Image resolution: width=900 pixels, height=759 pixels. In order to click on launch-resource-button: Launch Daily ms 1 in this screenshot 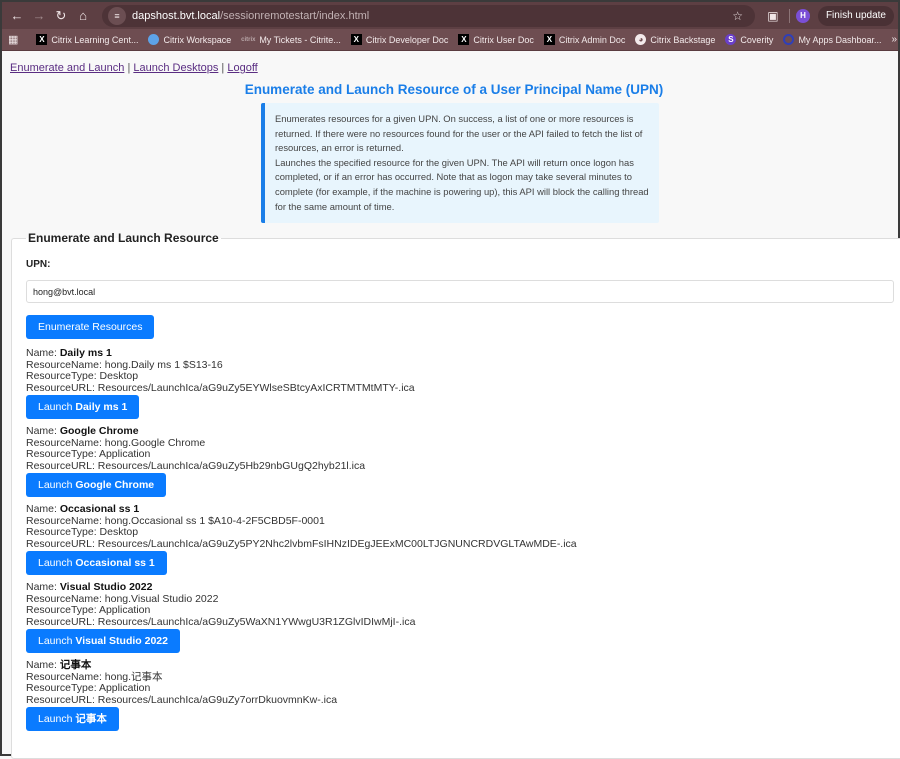, I will do `click(83, 407)`.